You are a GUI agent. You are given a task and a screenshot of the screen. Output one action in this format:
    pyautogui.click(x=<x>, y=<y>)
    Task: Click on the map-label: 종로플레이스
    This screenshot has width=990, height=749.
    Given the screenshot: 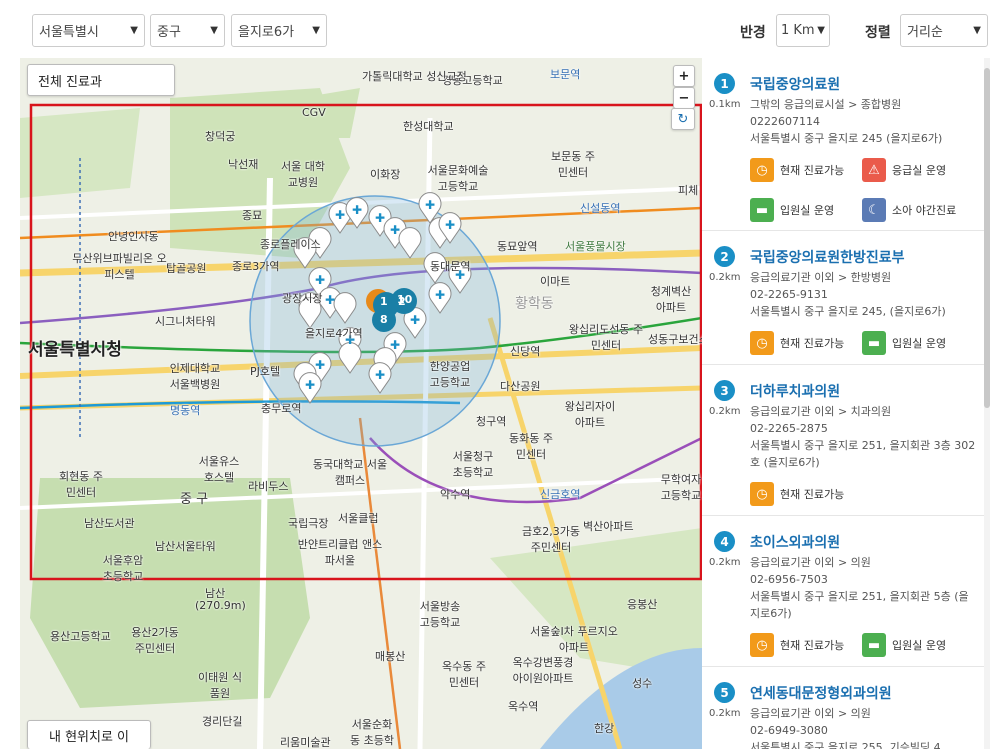 What is the action you would take?
    pyautogui.click(x=290, y=244)
    